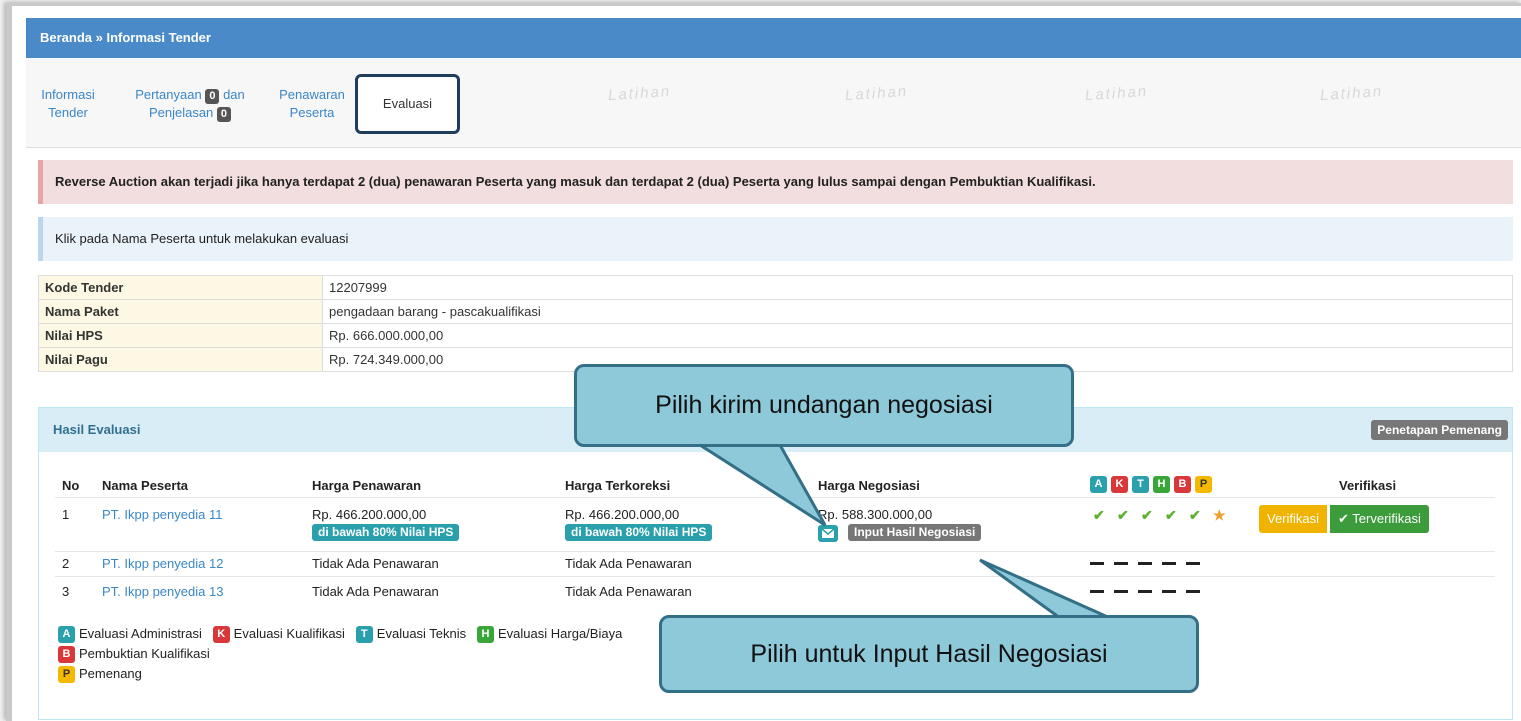 Image resolution: width=1521 pixels, height=721 pixels. I want to click on callout-top-pointer, so click(760, 485).